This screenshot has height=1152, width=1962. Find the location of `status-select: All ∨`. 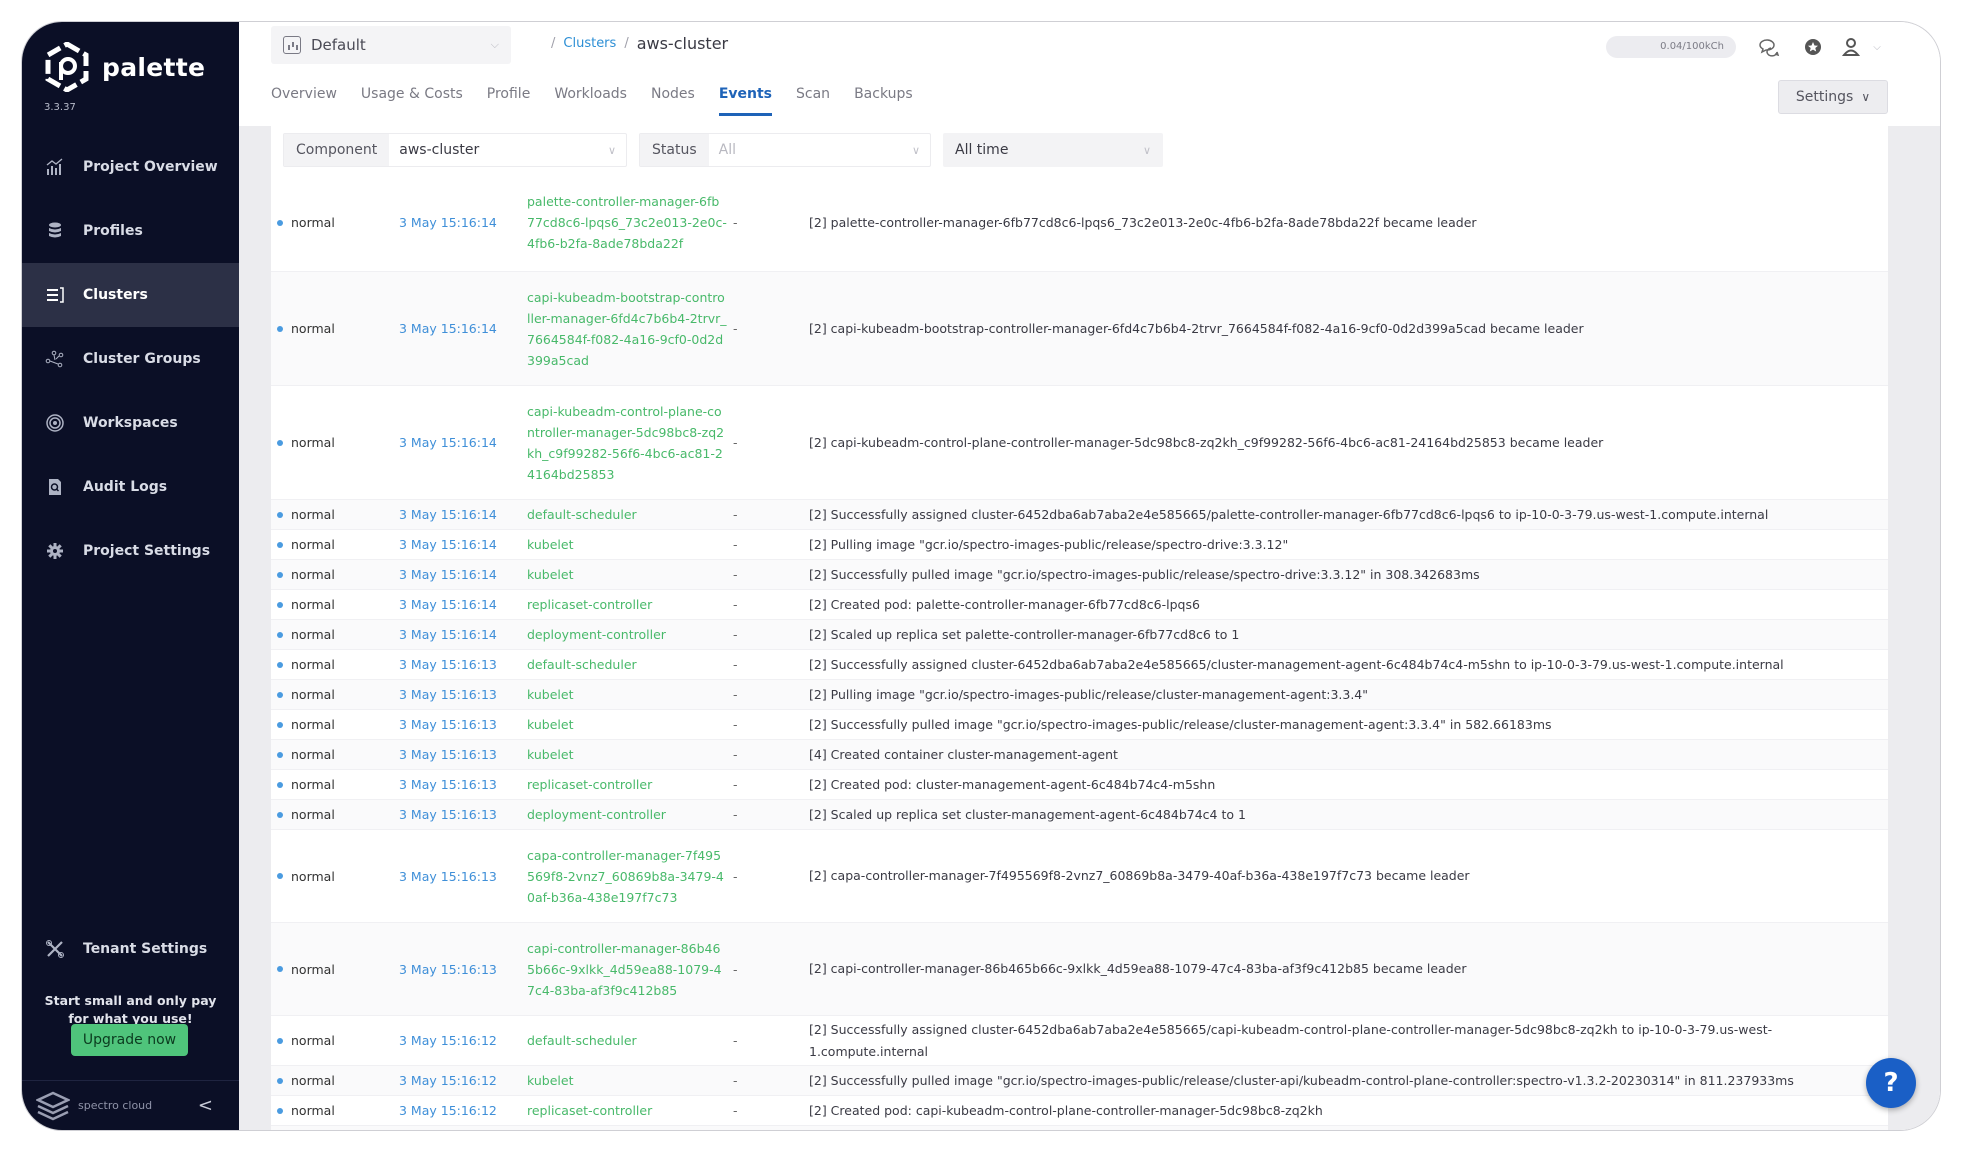

status-select: All ∨ is located at coordinates (819, 150).